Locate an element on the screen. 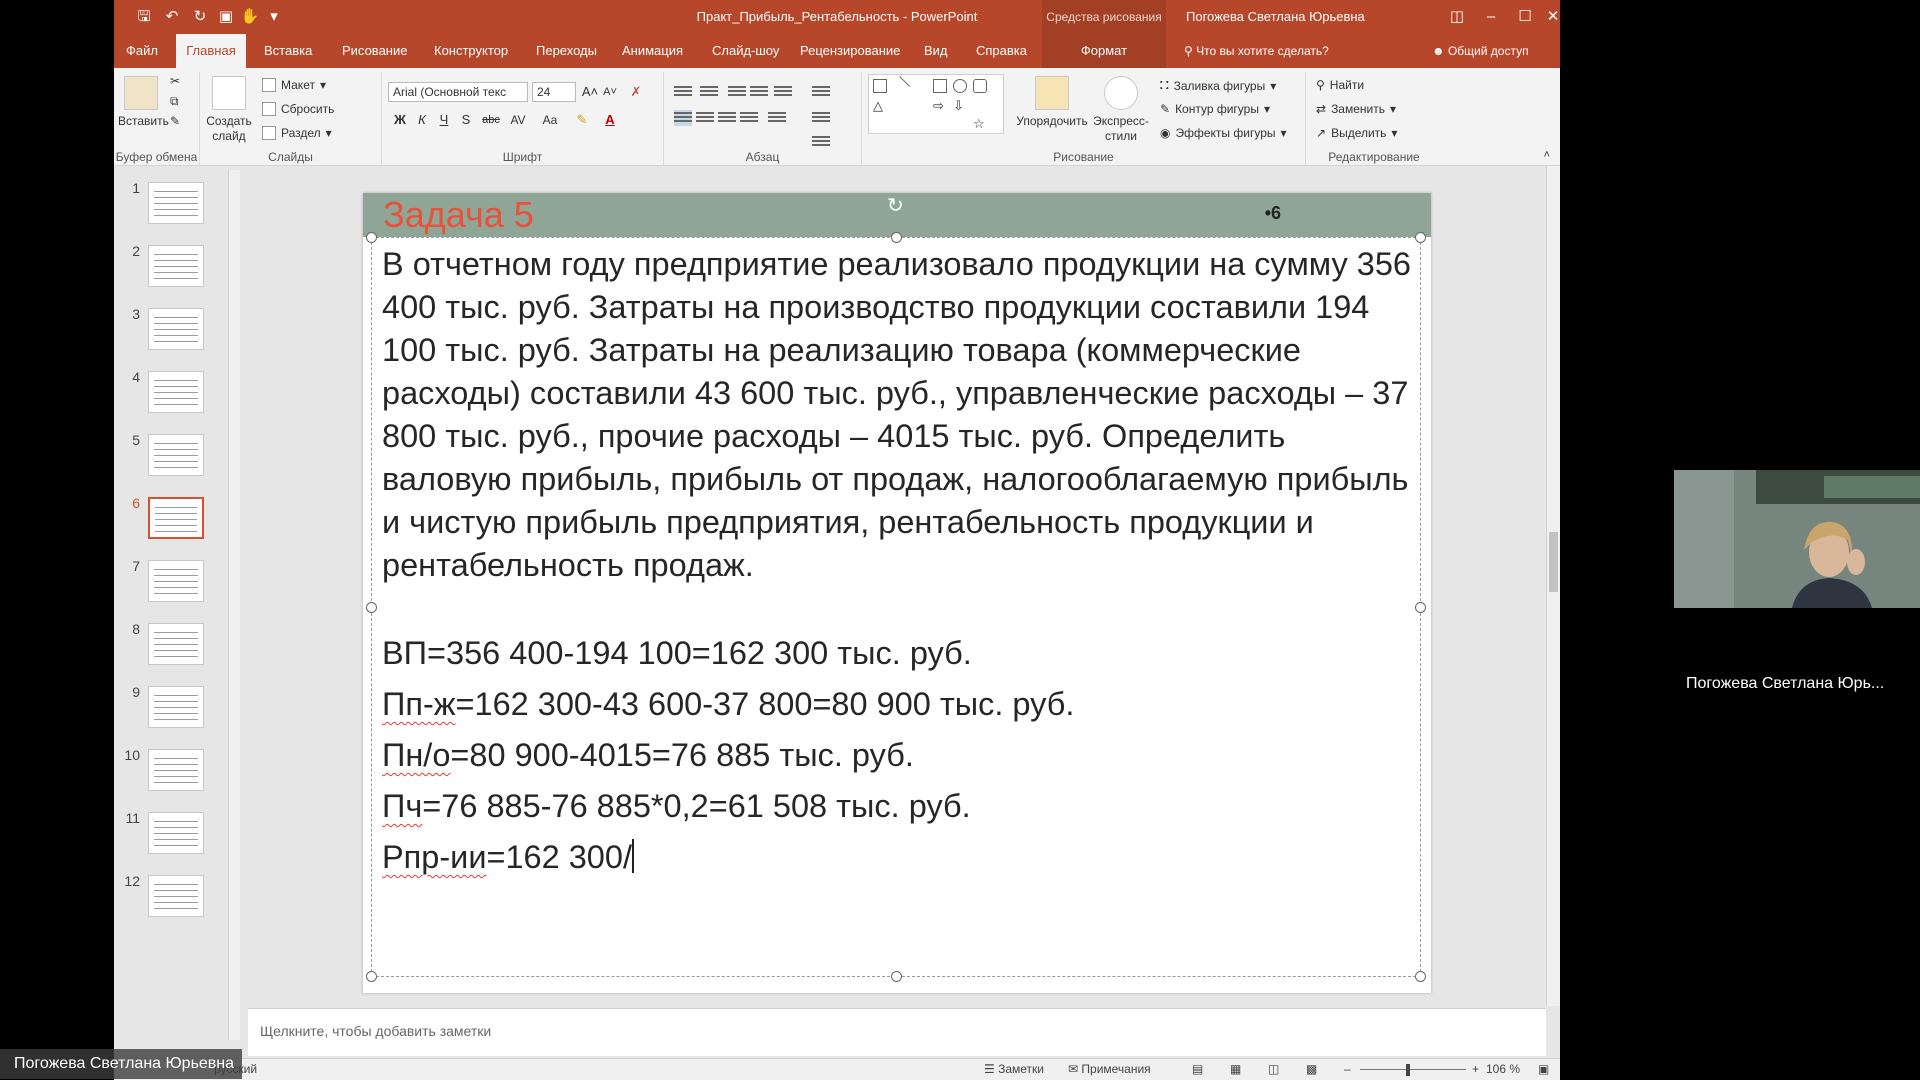 Image resolution: width=1920 pixels, height=1080 pixels. rounded-rect-shape-icon is located at coordinates (980, 86).